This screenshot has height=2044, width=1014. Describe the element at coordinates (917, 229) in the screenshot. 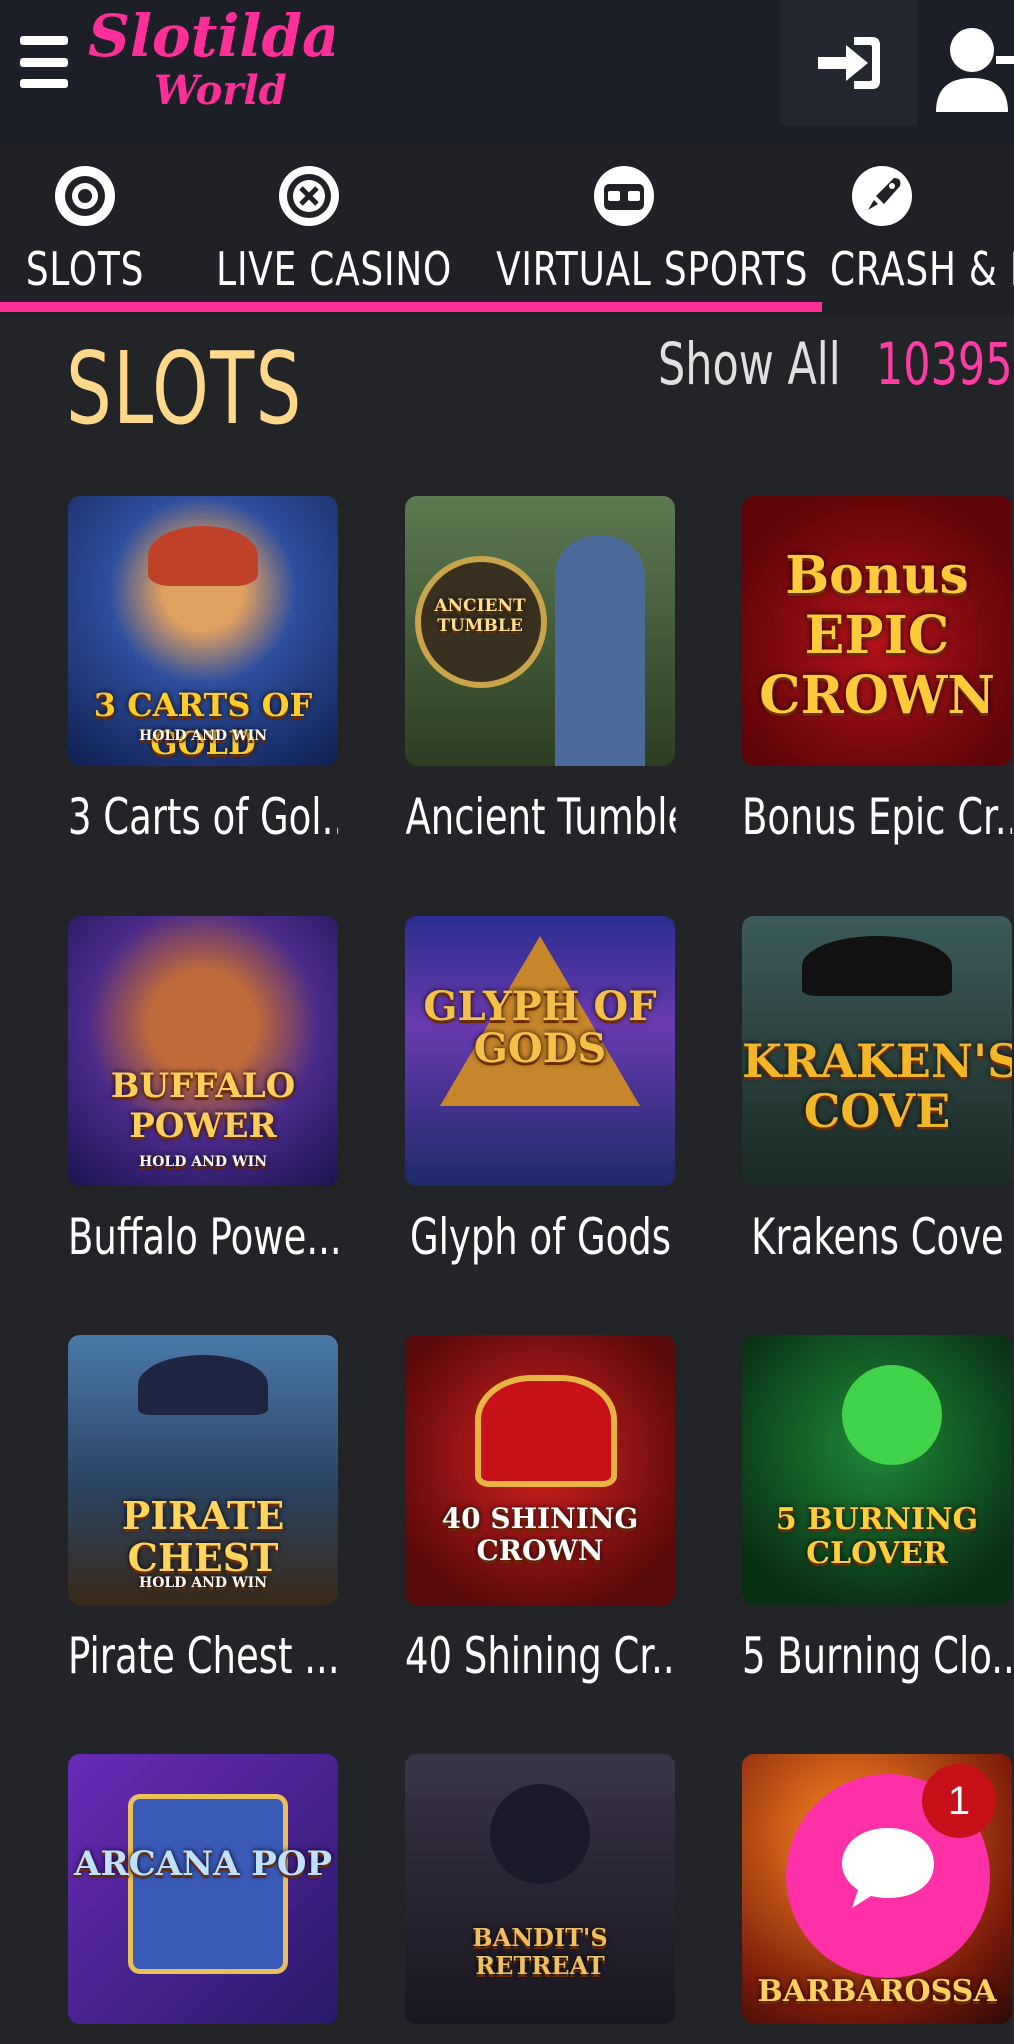

I see `tab-crash: CRASH & F` at that location.